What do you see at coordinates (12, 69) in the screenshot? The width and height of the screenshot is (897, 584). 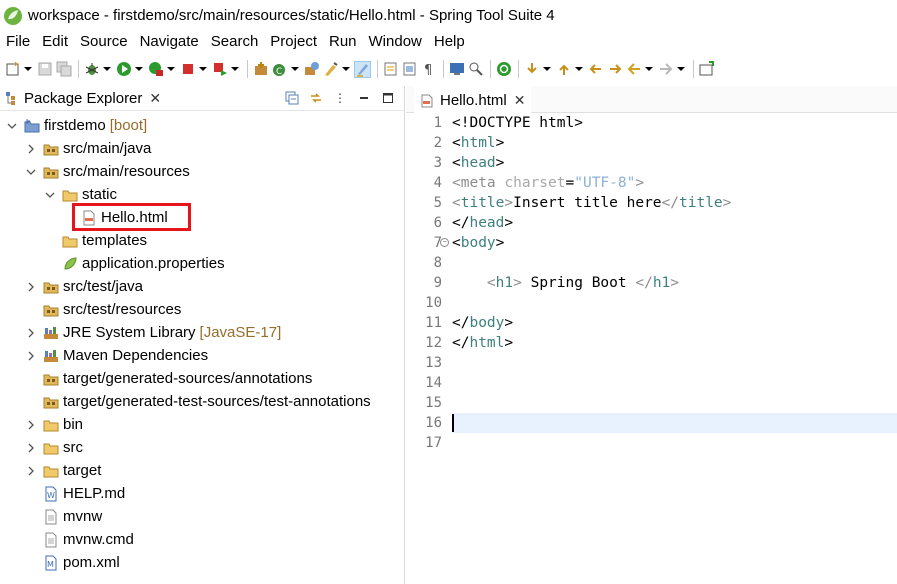 I see `new-icon` at bounding box center [12, 69].